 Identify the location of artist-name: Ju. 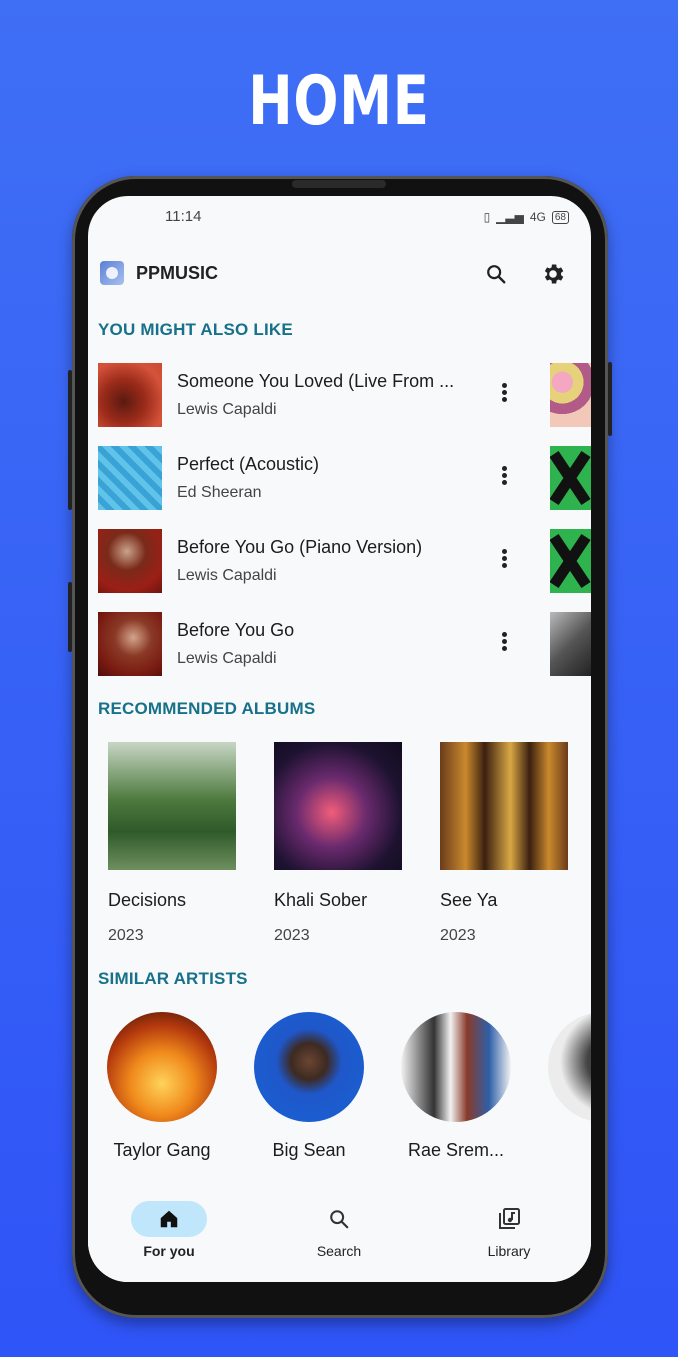
(564, 1150).